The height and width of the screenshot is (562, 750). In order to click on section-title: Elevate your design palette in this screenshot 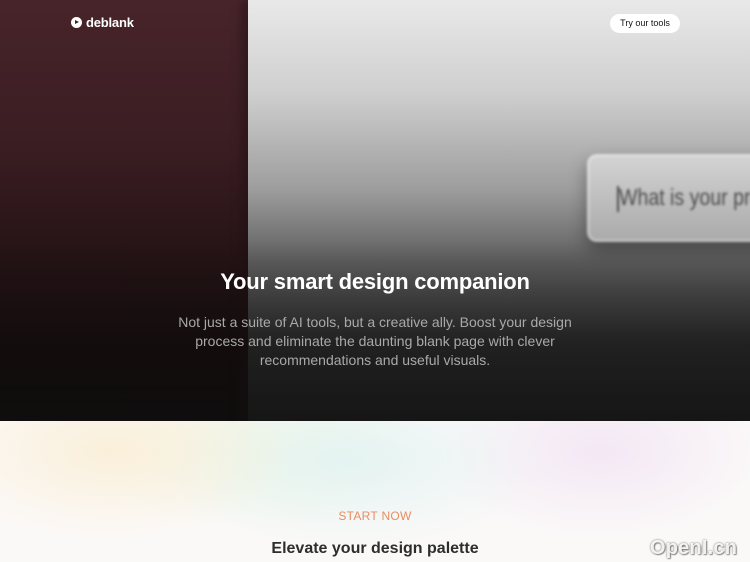, I will do `click(375, 548)`.